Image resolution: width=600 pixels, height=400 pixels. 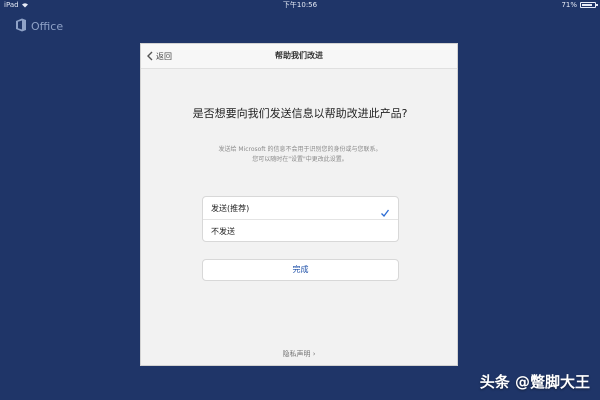 I want to click on office-logo: Office, so click(x=39, y=26).